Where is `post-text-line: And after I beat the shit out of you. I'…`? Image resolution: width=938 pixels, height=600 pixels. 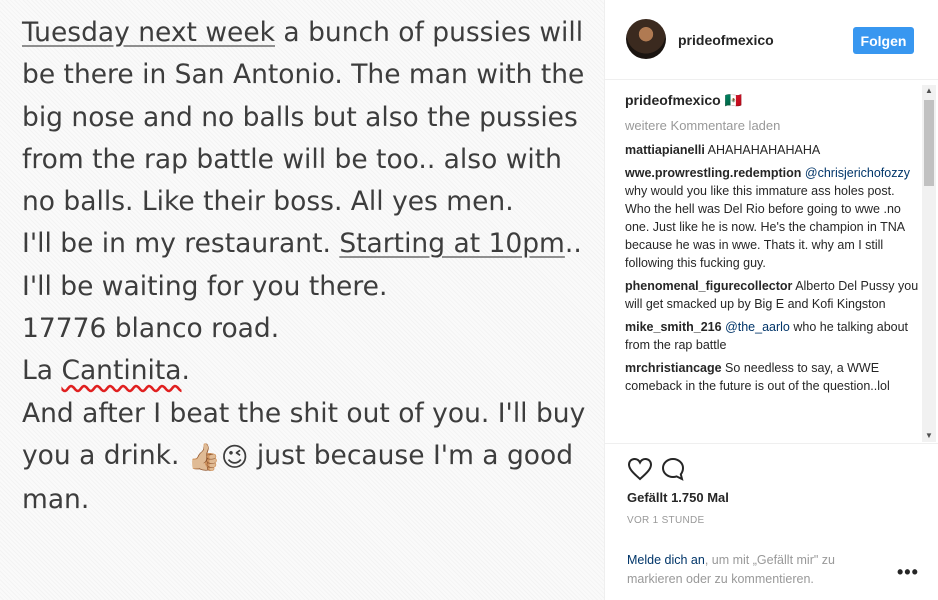 post-text-line: And after I beat the shit out of you. I'… is located at coordinates (304, 413).